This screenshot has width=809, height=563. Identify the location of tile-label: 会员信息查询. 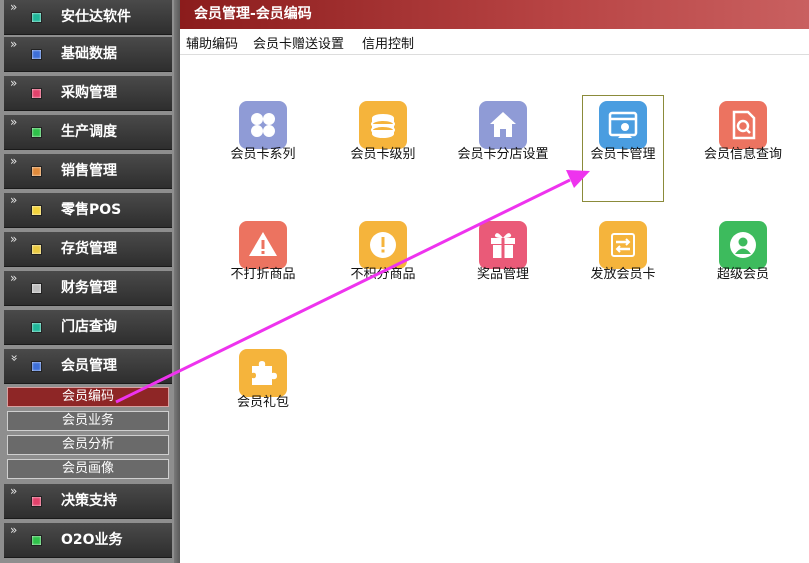
(742, 154).